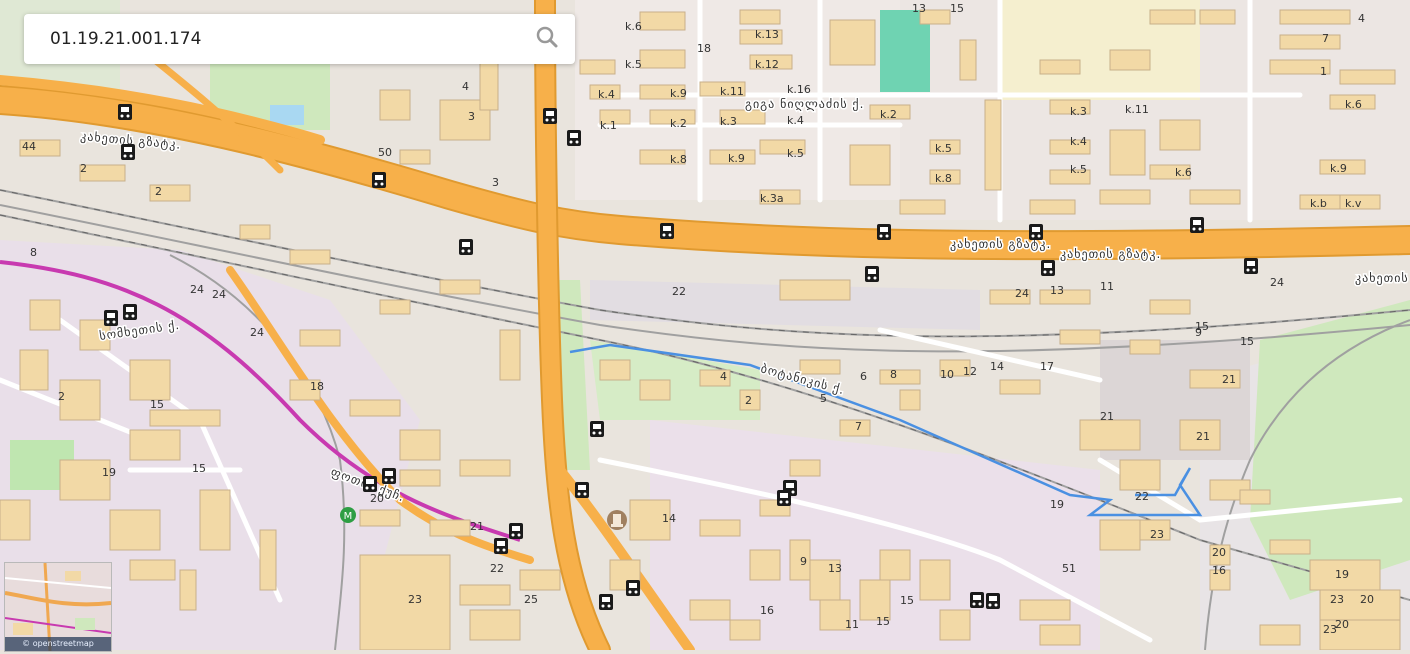 Image resolution: width=1410 pixels, height=654 pixels. Describe the element at coordinates (678, 159) in the screenshot. I see `house-number-label: k.8` at that location.